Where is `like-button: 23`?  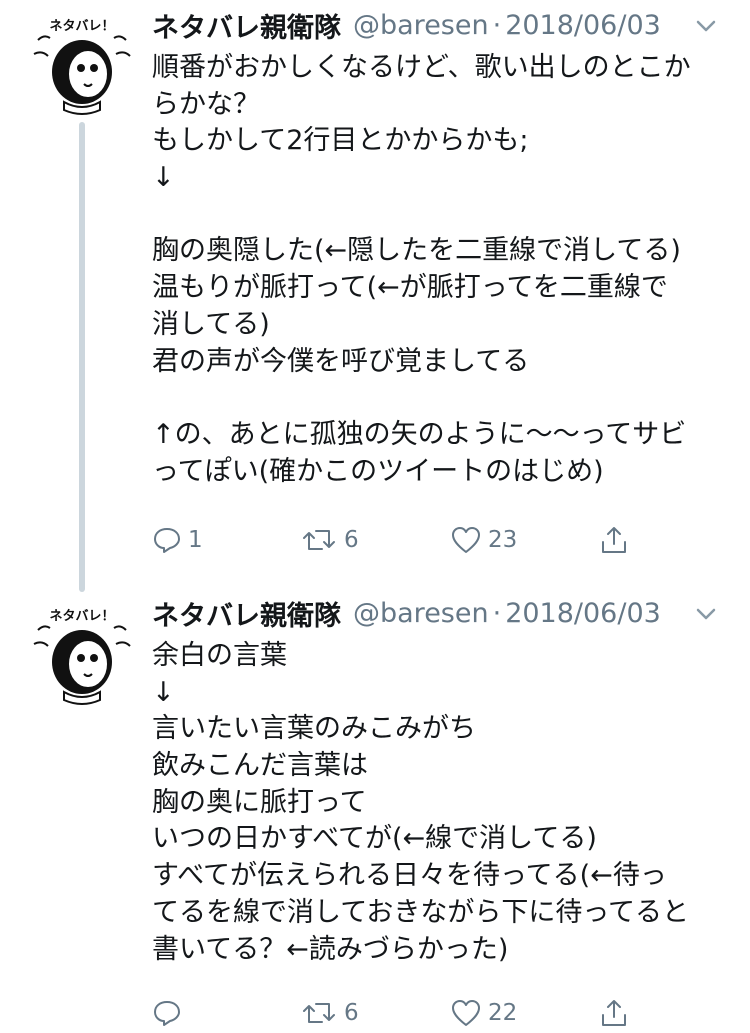 like-button: 23 is located at coordinates (483, 540).